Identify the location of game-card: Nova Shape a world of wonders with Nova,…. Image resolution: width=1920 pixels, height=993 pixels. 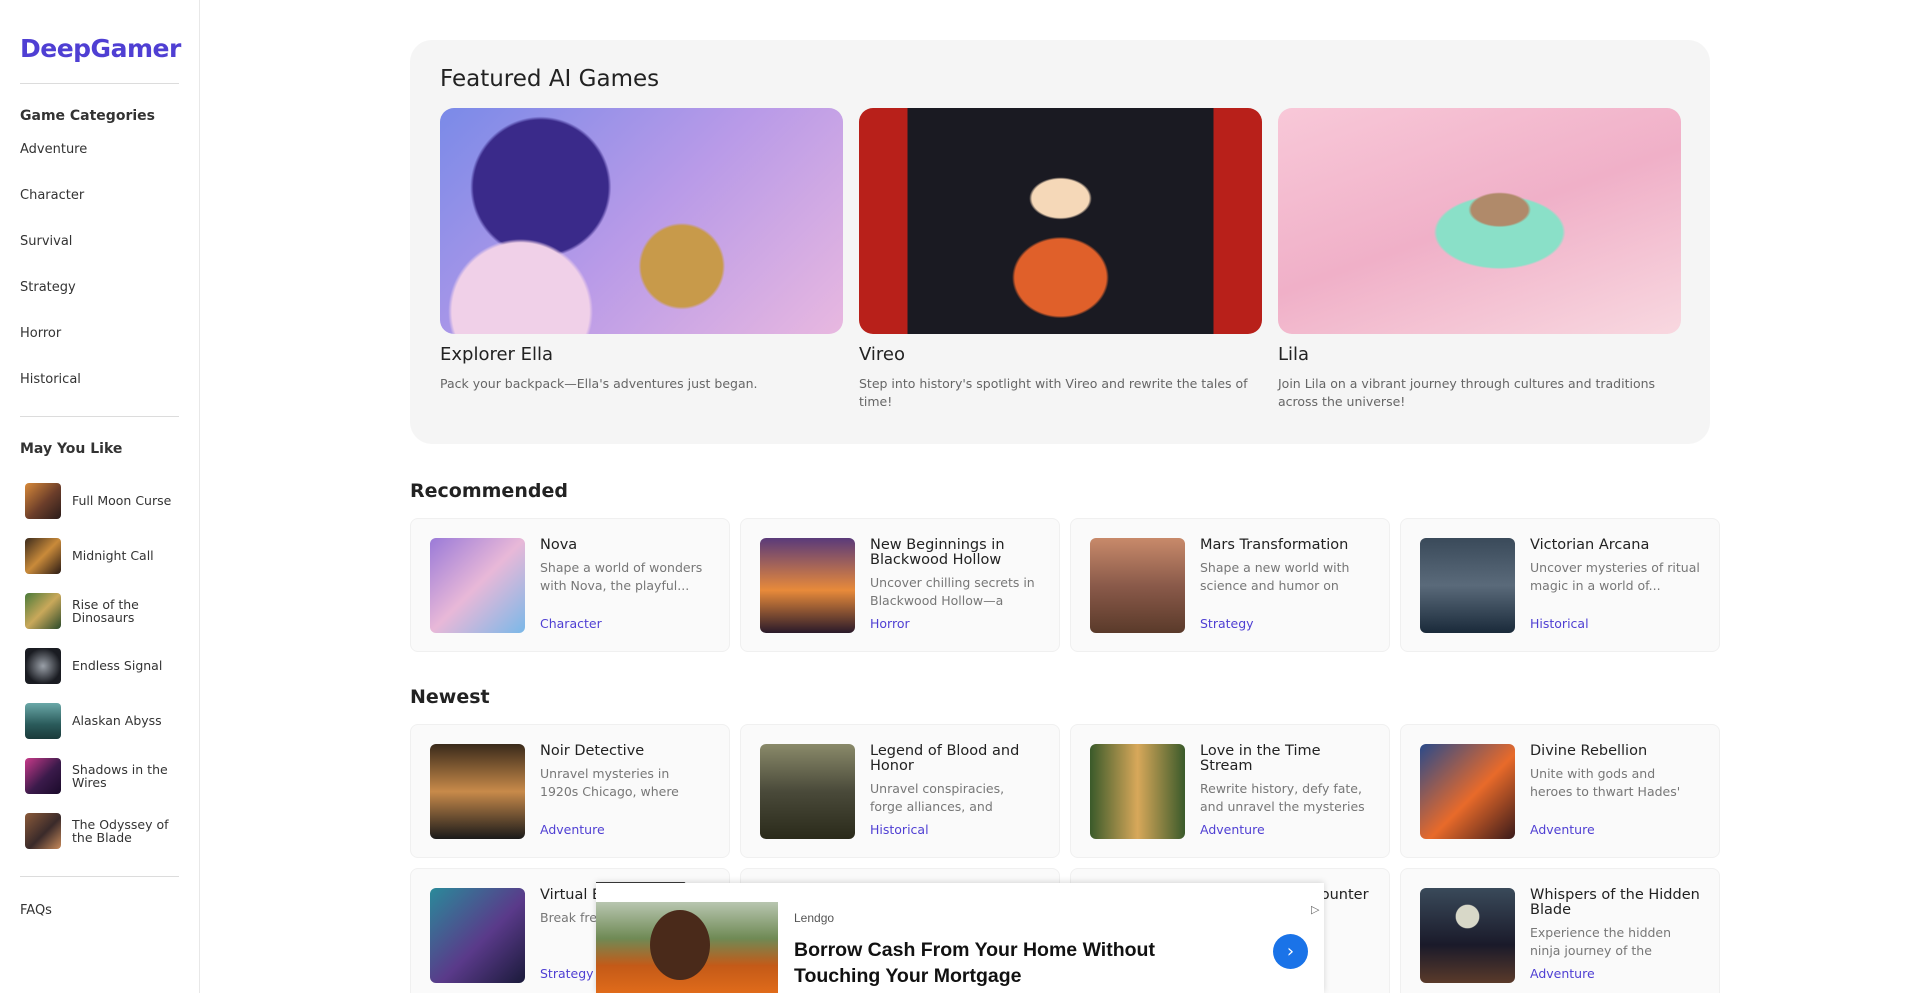
(570, 585).